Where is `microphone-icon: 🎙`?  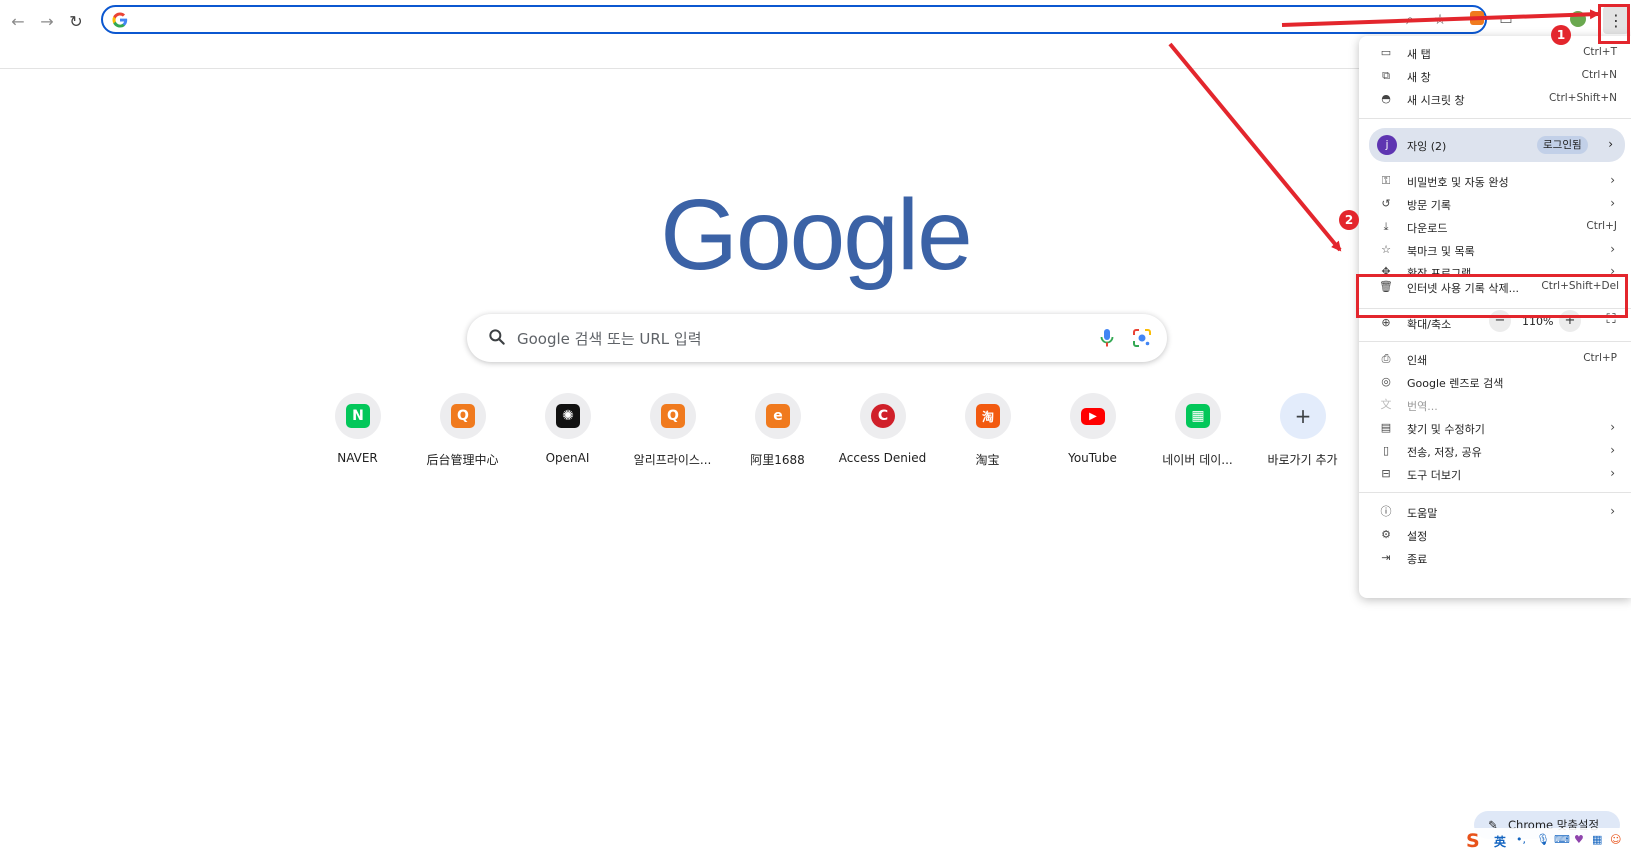 microphone-icon: 🎙 is located at coordinates (1543, 839).